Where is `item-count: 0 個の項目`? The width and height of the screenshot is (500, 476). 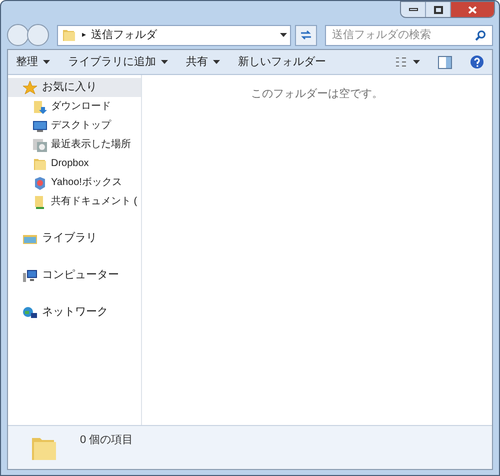 item-count: 0 個の項目 is located at coordinates (107, 440).